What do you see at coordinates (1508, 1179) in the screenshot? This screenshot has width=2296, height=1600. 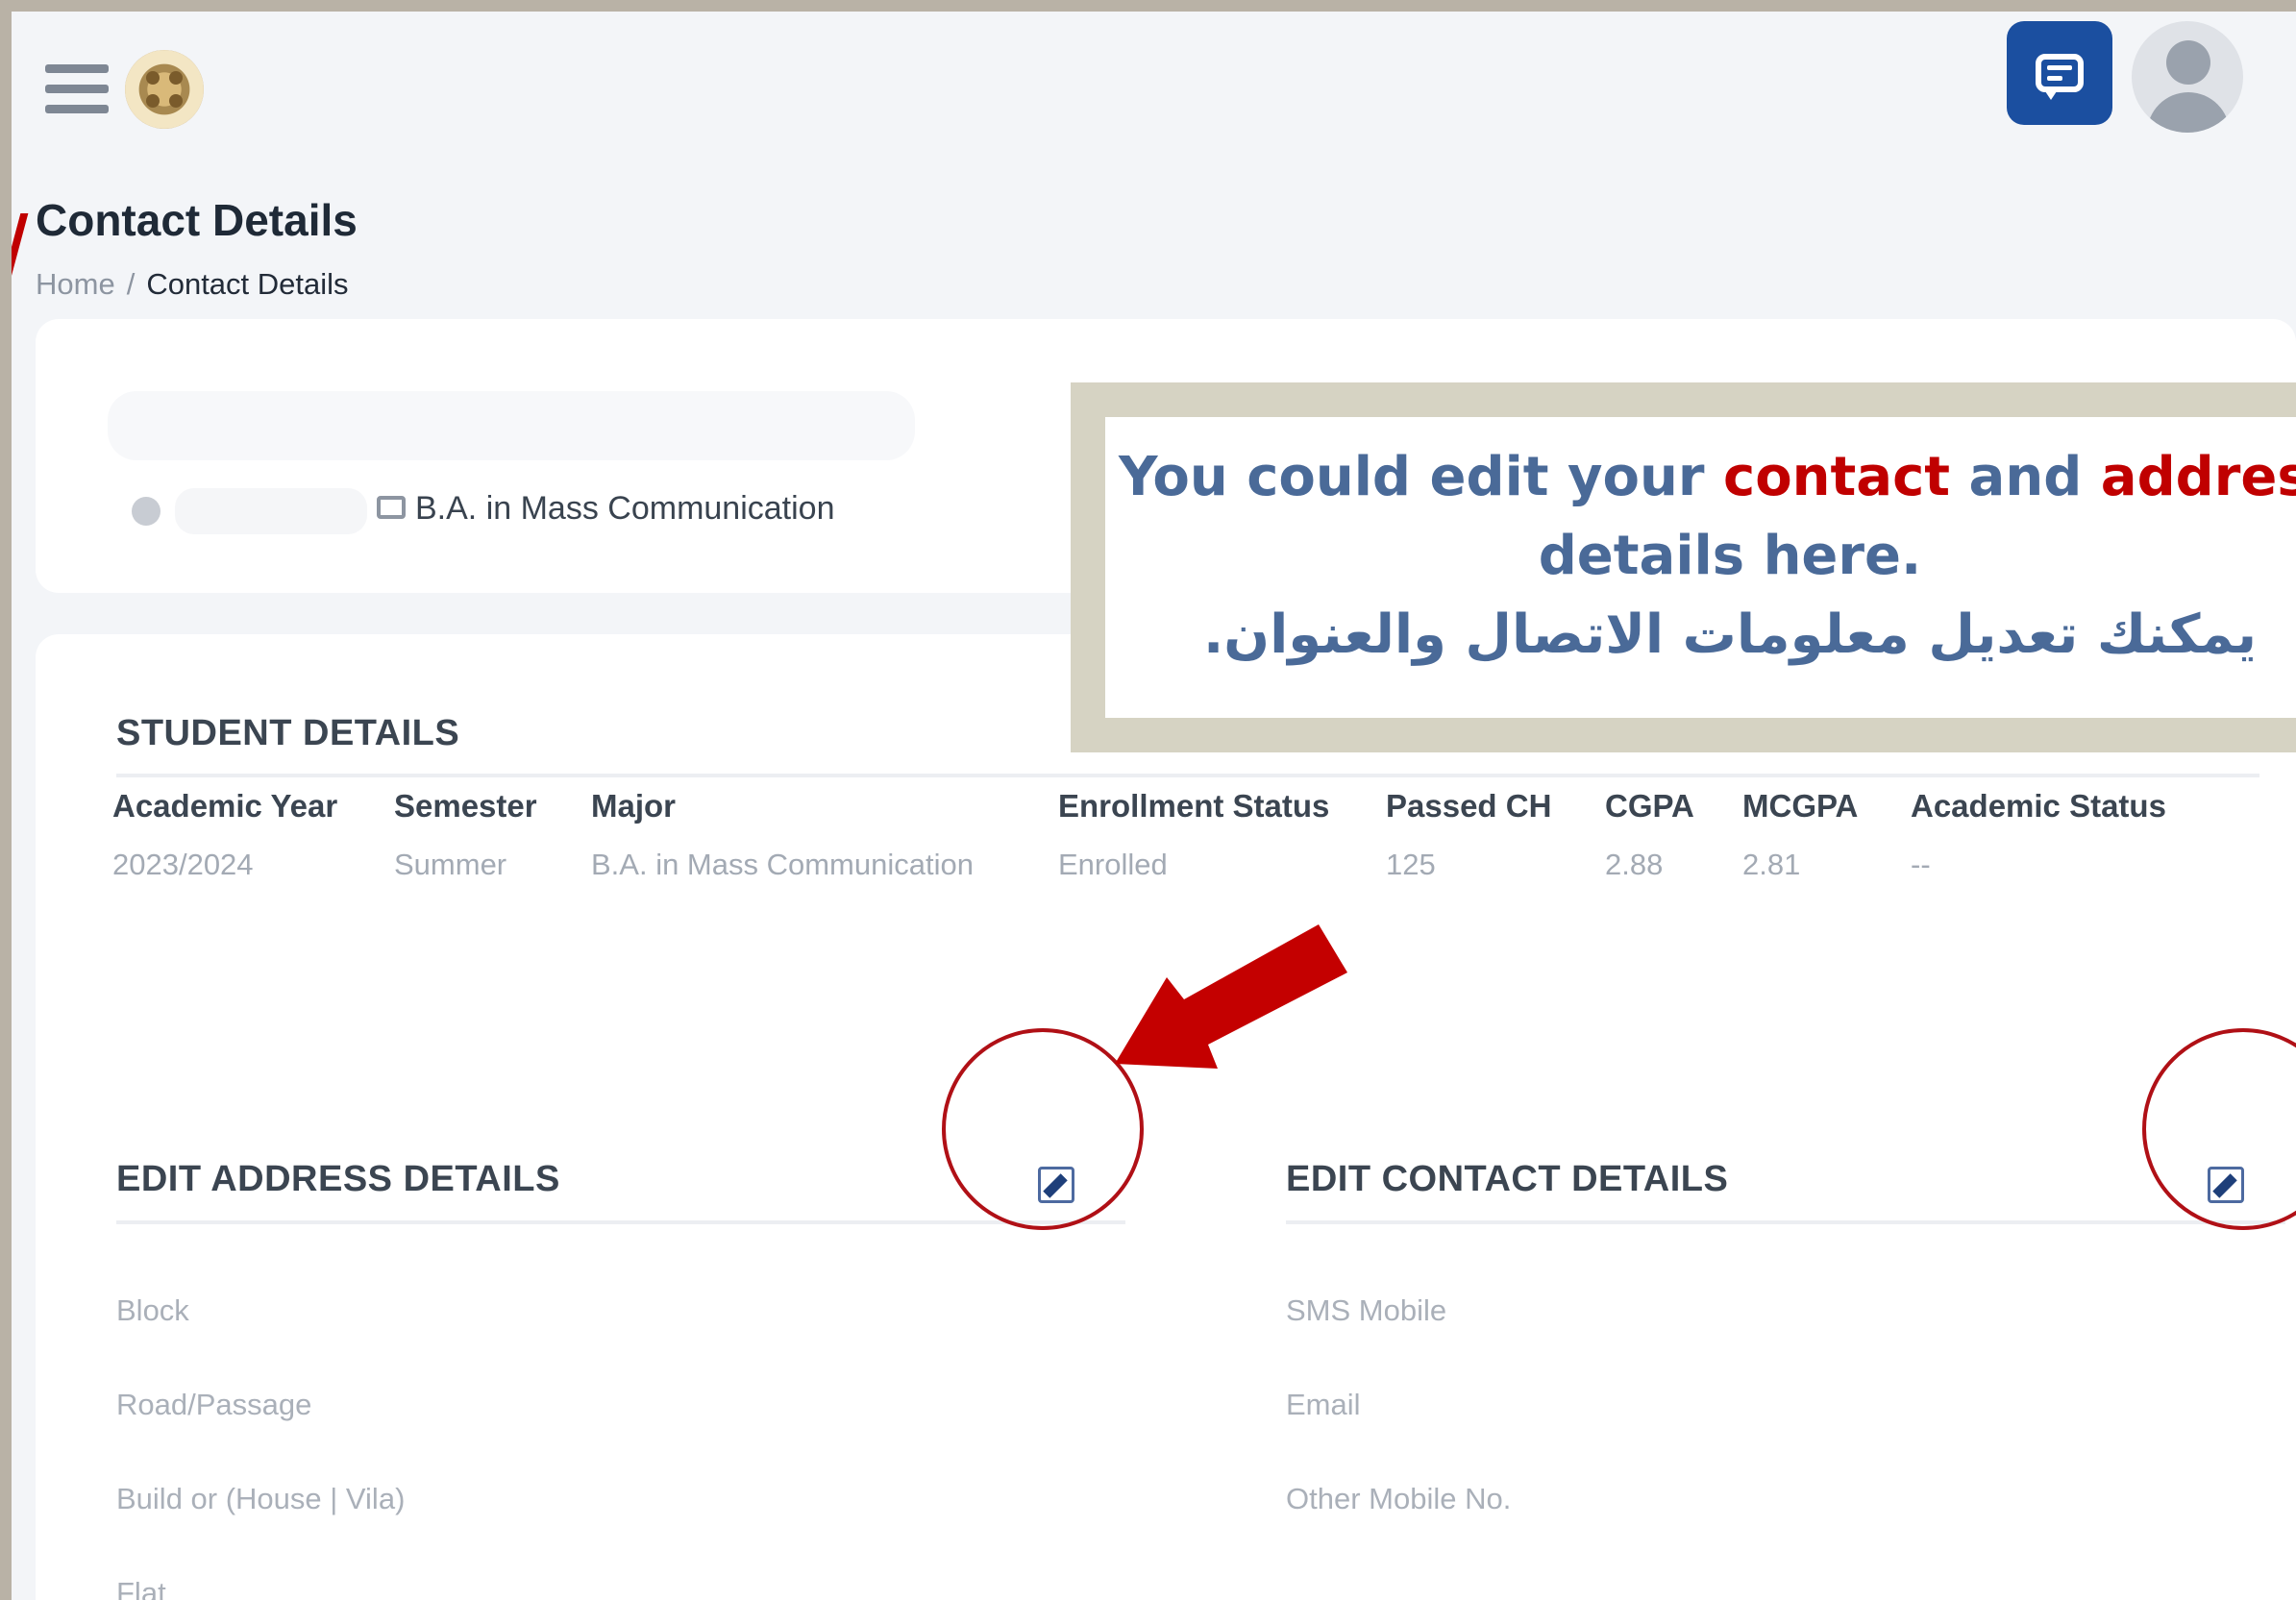 I see `edit-contact-title: EDIT CONTACT DETAILS` at bounding box center [1508, 1179].